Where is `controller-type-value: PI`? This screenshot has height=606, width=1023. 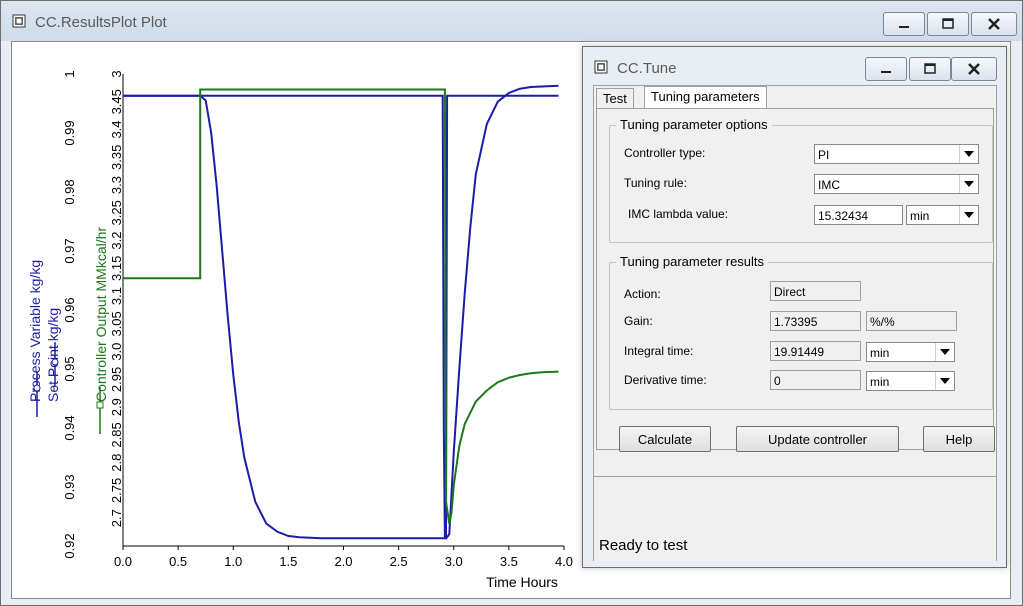 controller-type-value: PI is located at coordinates (824, 155).